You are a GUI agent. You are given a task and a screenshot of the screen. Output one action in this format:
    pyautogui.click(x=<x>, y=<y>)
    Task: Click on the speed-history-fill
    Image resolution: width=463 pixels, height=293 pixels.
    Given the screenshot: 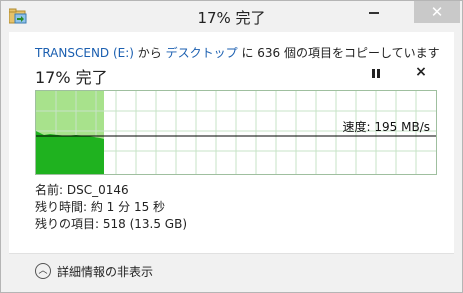 What is the action you would take?
    pyautogui.click(x=70, y=152)
    